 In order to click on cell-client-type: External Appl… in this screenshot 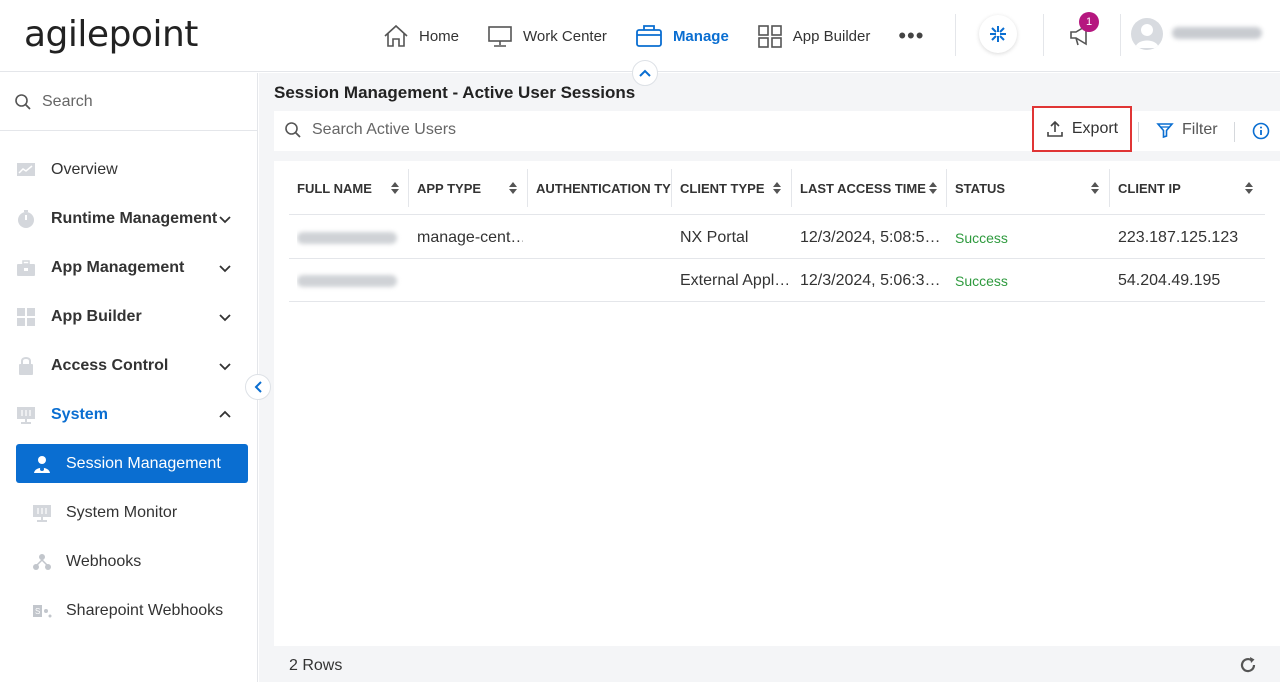, I will do `click(734, 280)`.